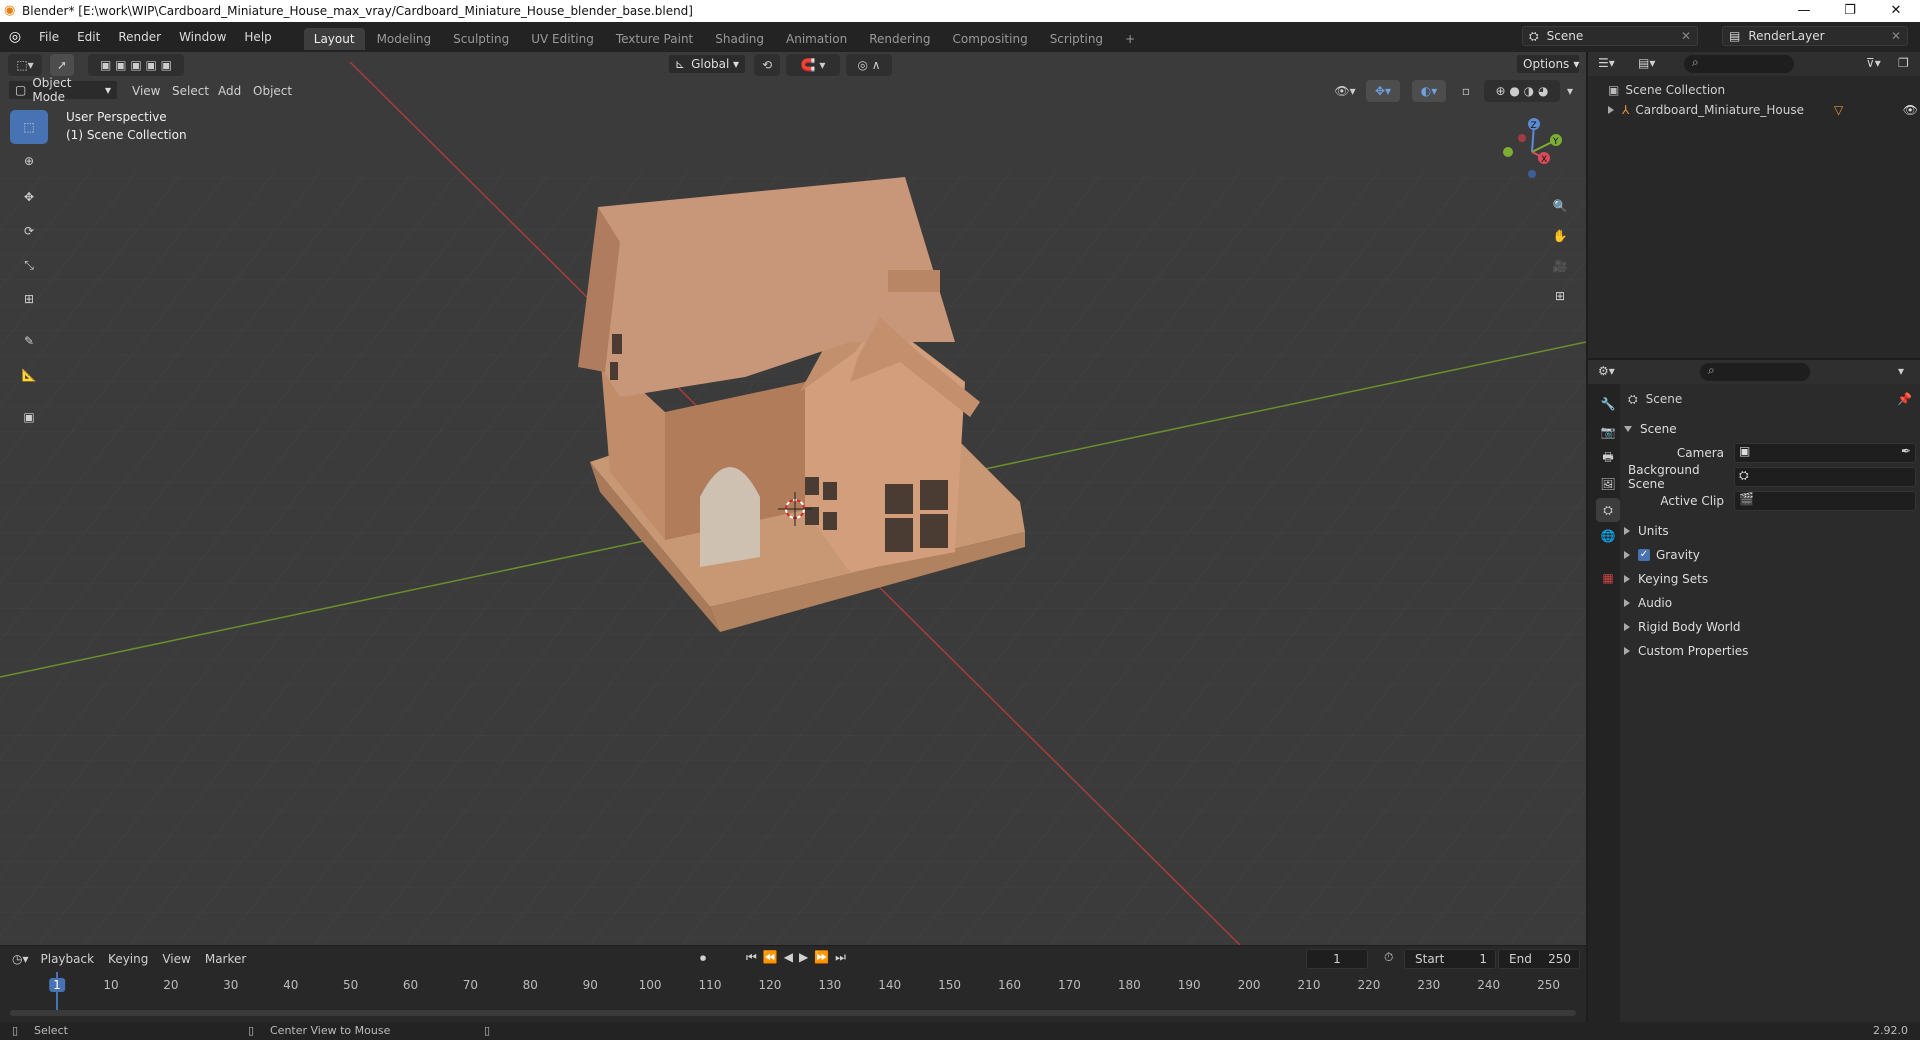  I want to click on tab-compositing: Compositing, so click(989, 39).